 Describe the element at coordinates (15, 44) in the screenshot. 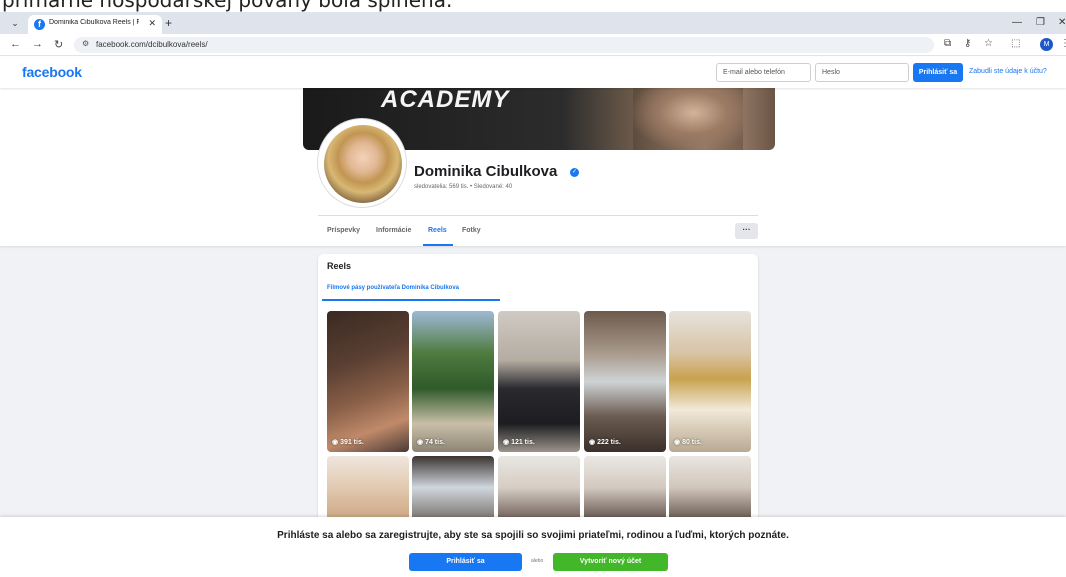

I see `back-icon: ←` at that location.